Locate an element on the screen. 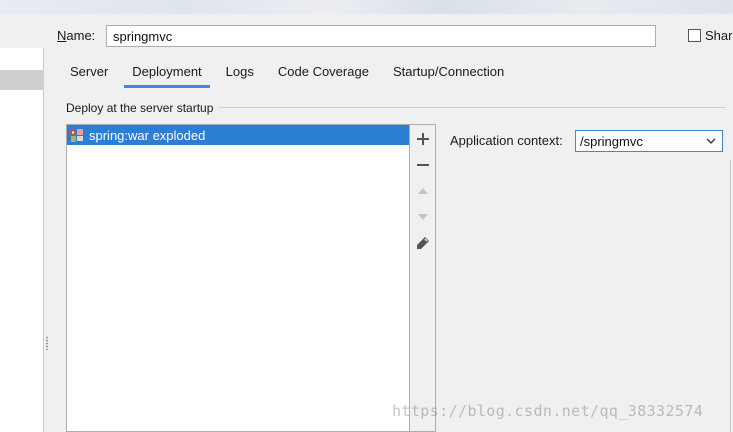  move-down-icon is located at coordinates (423, 217).